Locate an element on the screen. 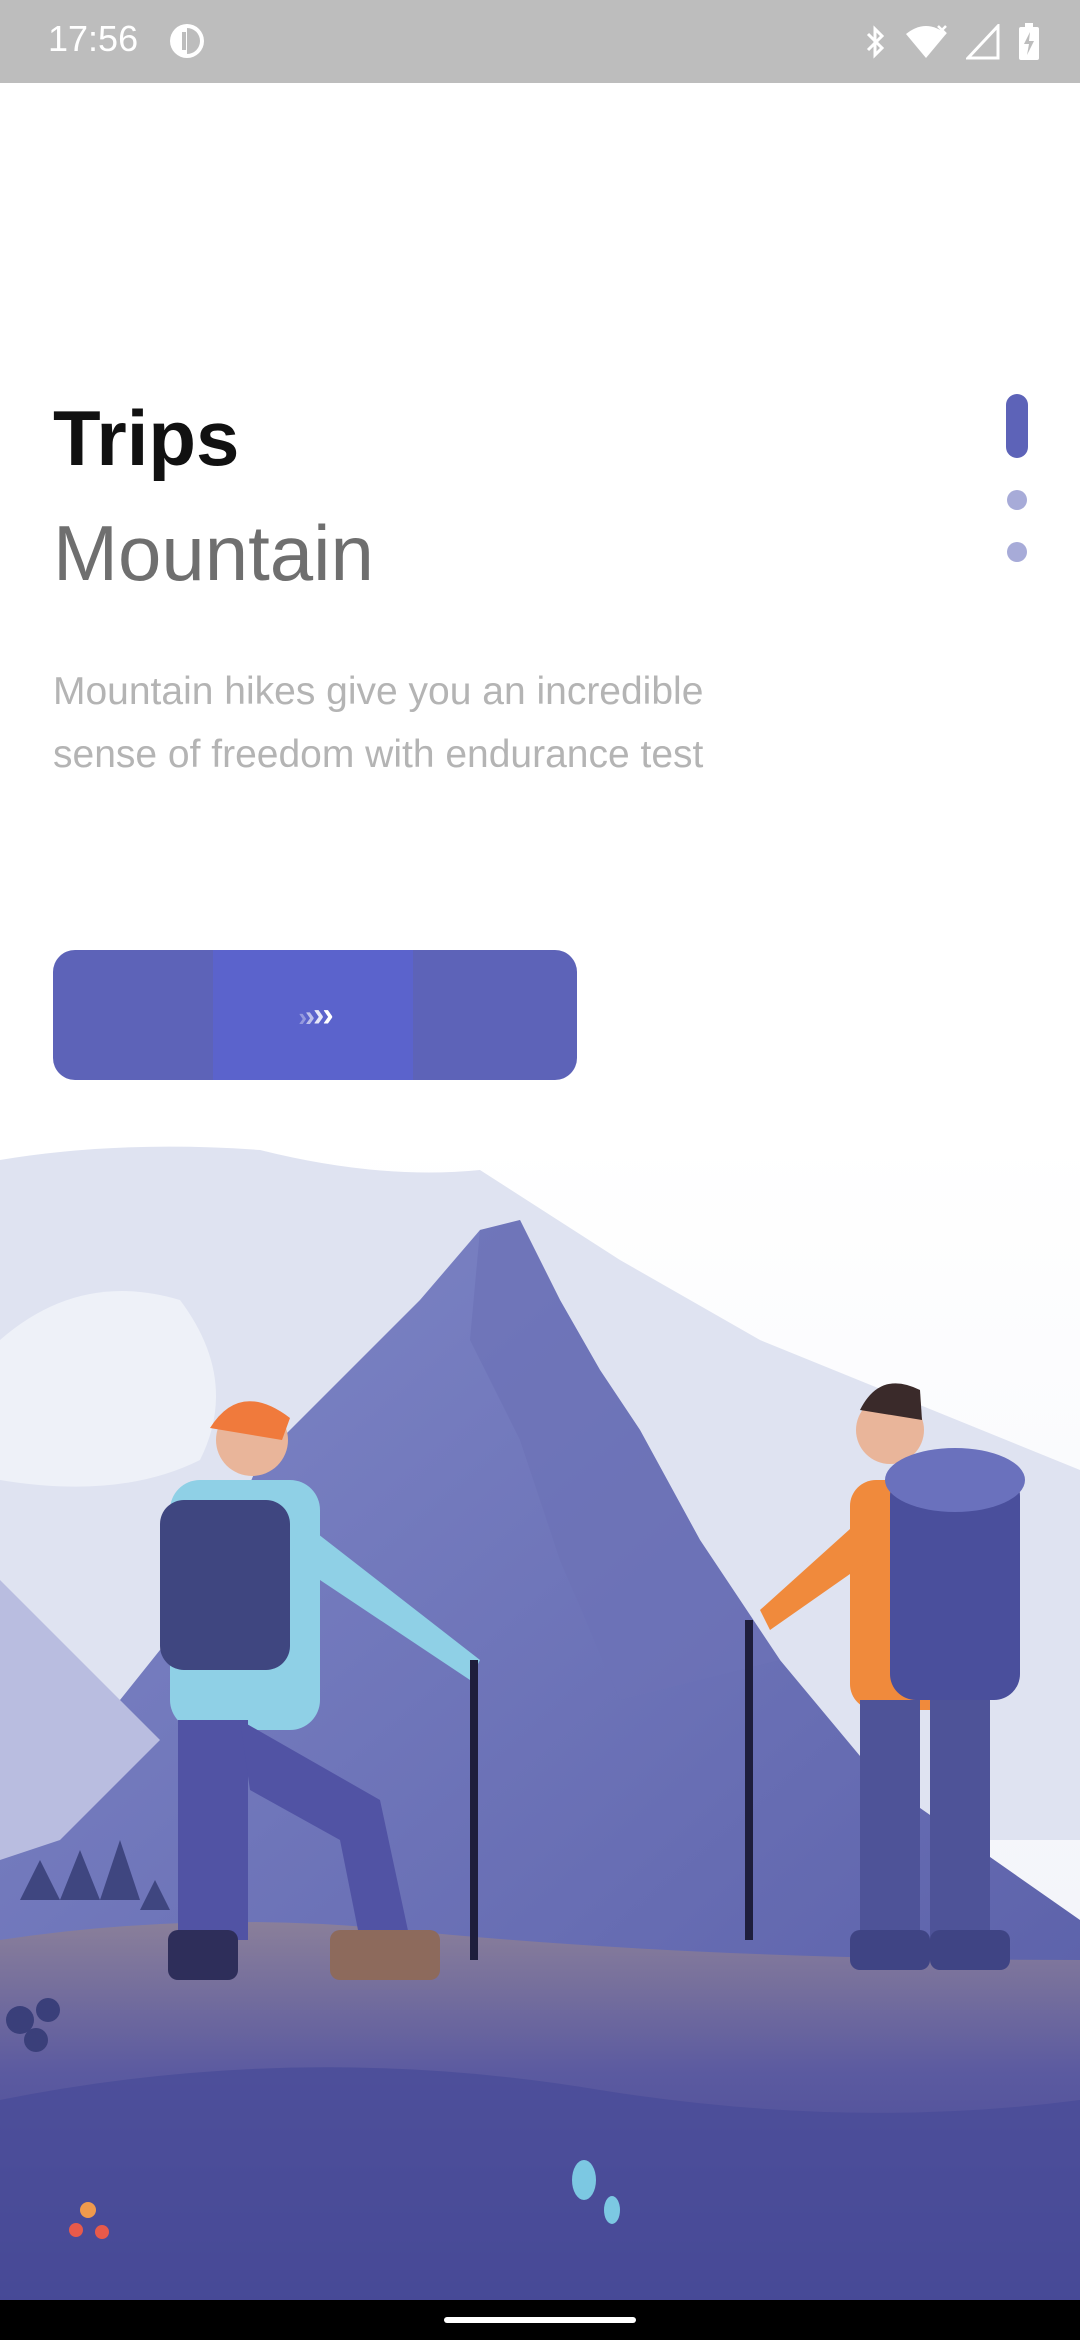 The width and height of the screenshot is (1080, 2340). home-gesture-handle is located at coordinates (540, 2320).